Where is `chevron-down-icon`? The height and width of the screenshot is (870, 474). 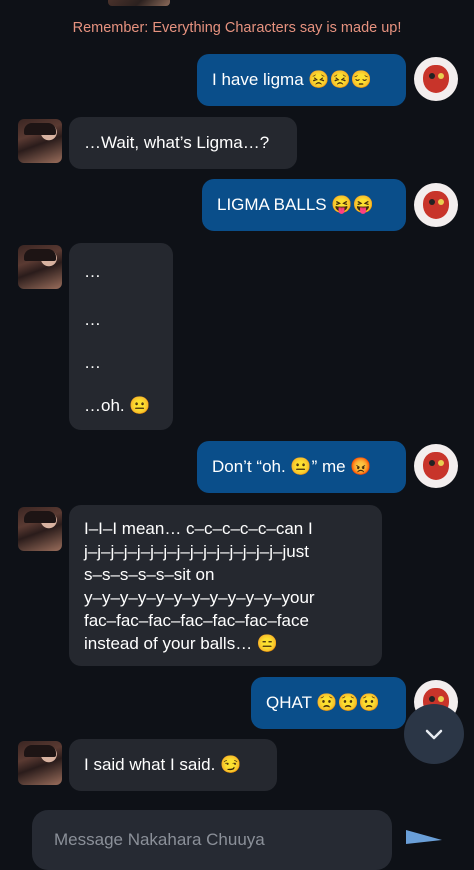 chevron-down-icon is located at coordinates (434, 734).